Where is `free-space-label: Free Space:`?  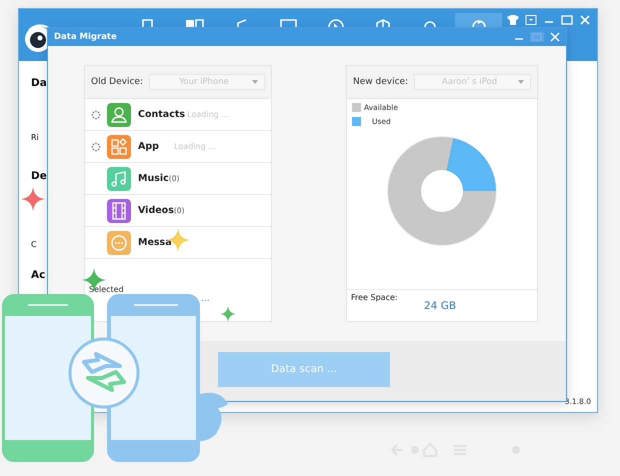 free-space-label: Free Space: is located at coordinates (375, 297).